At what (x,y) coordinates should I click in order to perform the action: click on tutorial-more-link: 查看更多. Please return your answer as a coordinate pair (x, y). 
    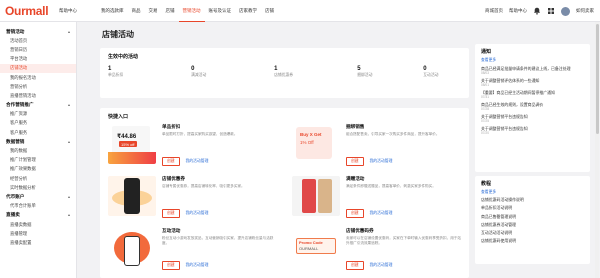
    Looking at the image, I should click on (532, 192).